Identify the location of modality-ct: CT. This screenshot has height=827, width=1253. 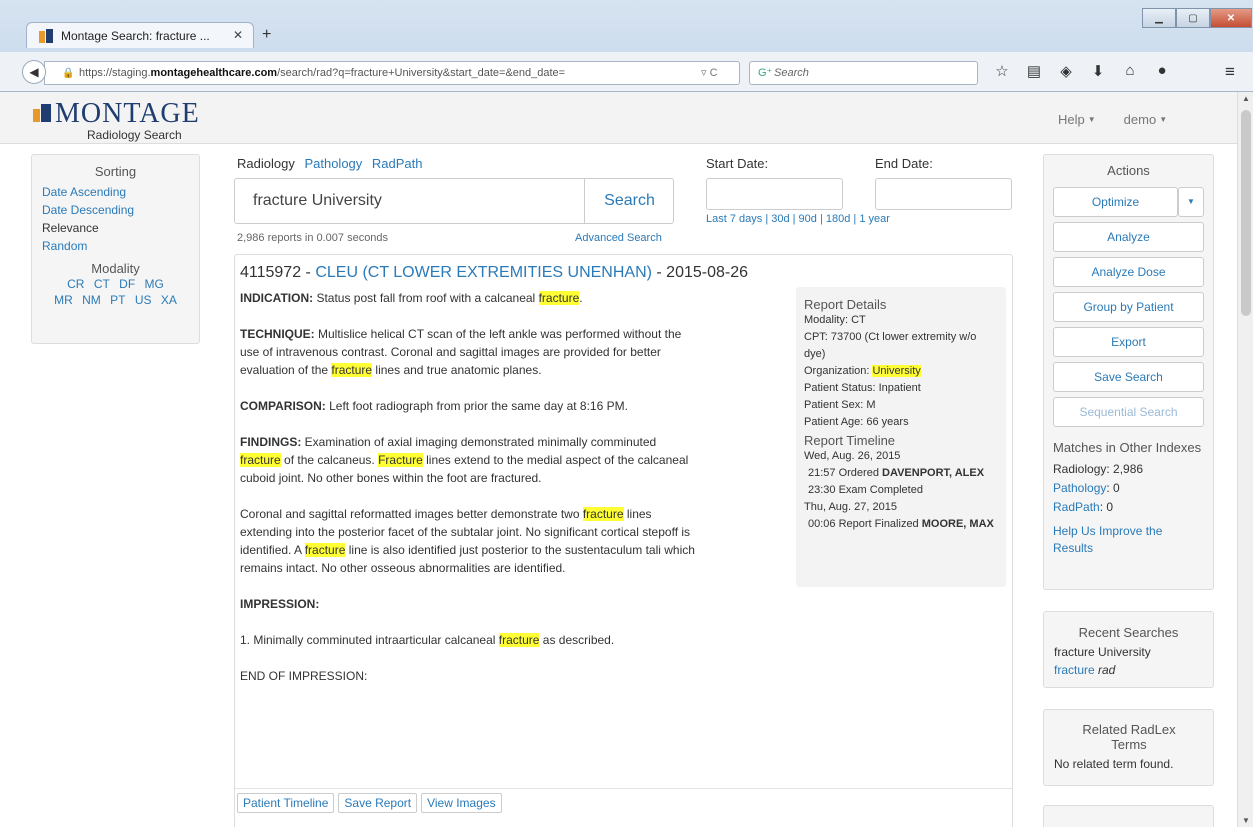
(102, 284).